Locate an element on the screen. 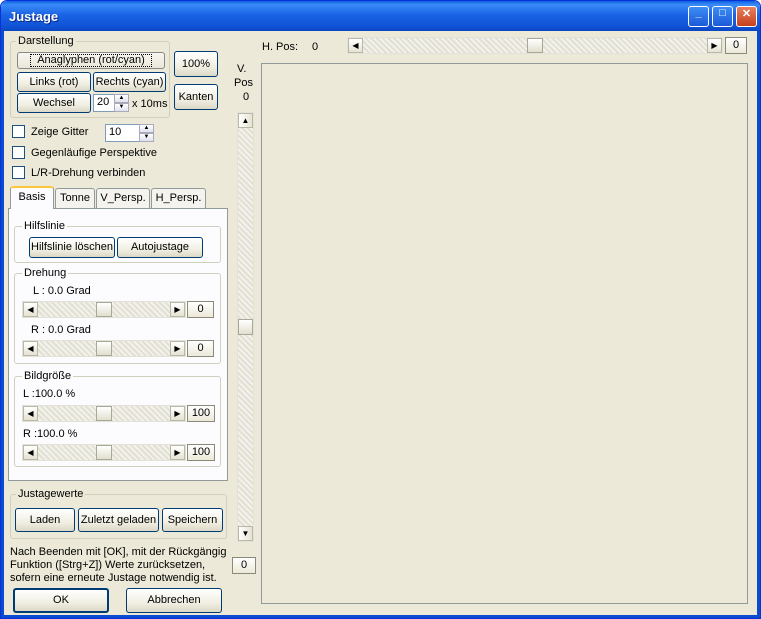  grid-checkbox is located at coordinates (18, 131).